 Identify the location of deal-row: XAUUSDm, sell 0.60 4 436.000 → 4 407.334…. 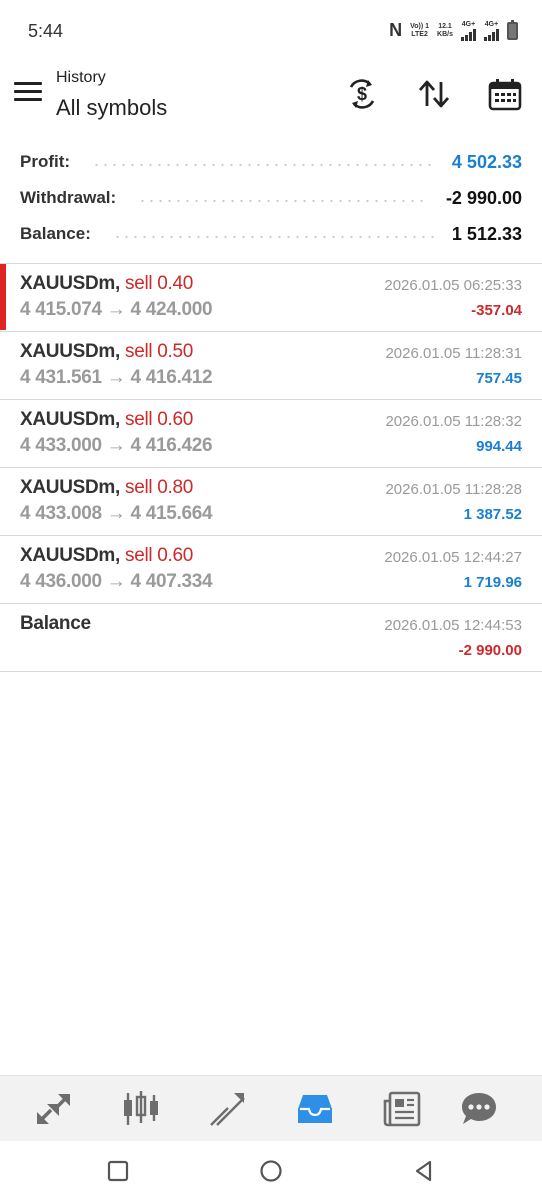
(271, 570).